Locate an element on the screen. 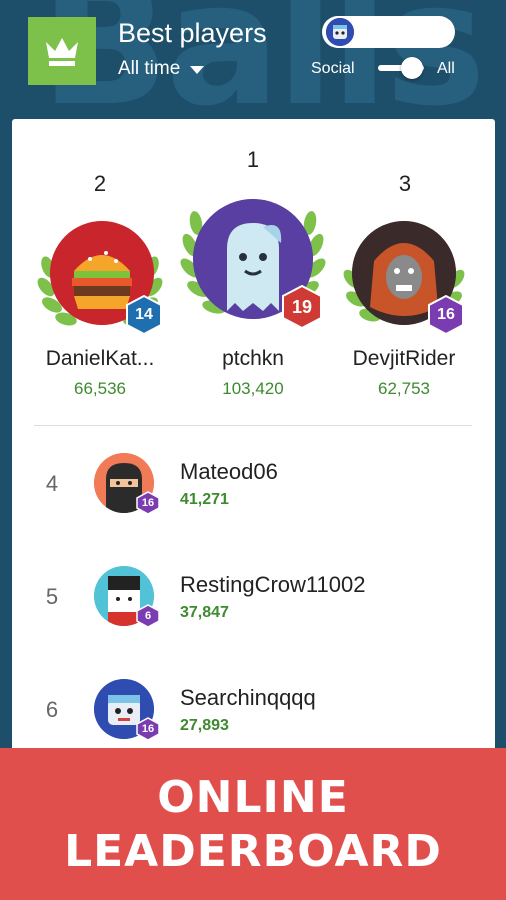  divider is located at coordinates (253, 425).